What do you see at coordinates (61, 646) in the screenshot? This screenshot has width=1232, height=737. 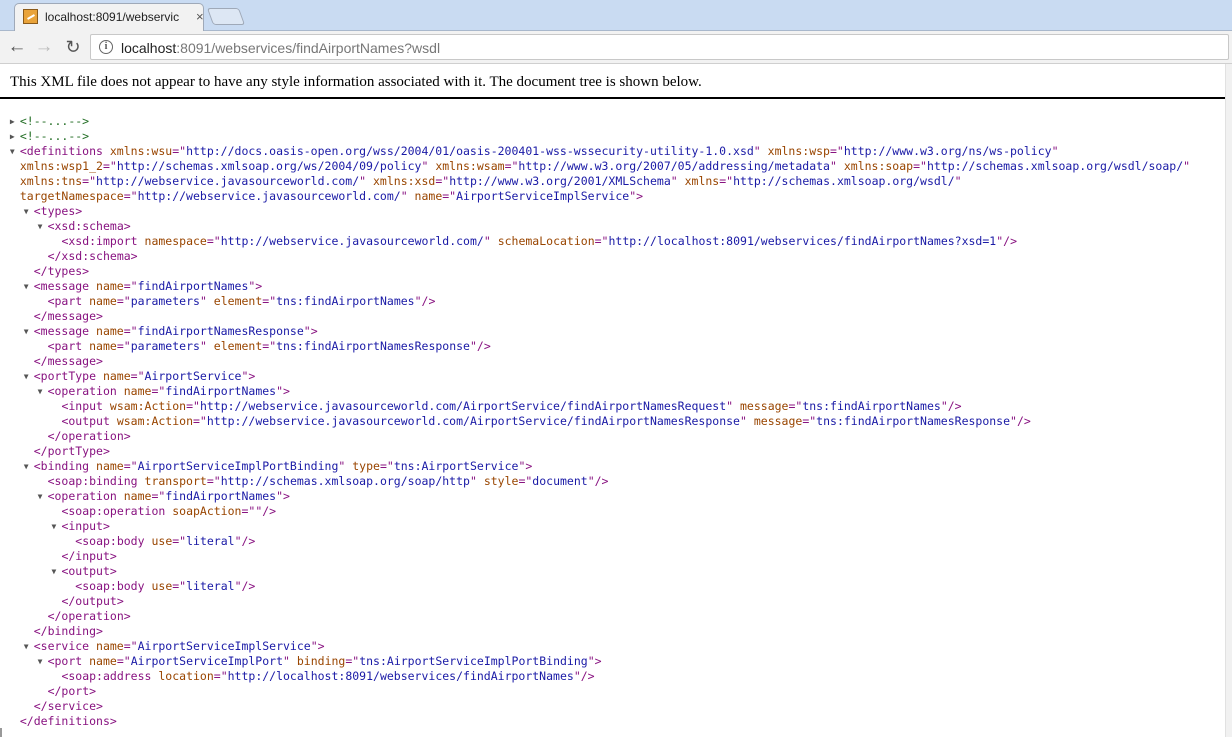 I see `xml-tag: <service` at bounding box center [61, 646].